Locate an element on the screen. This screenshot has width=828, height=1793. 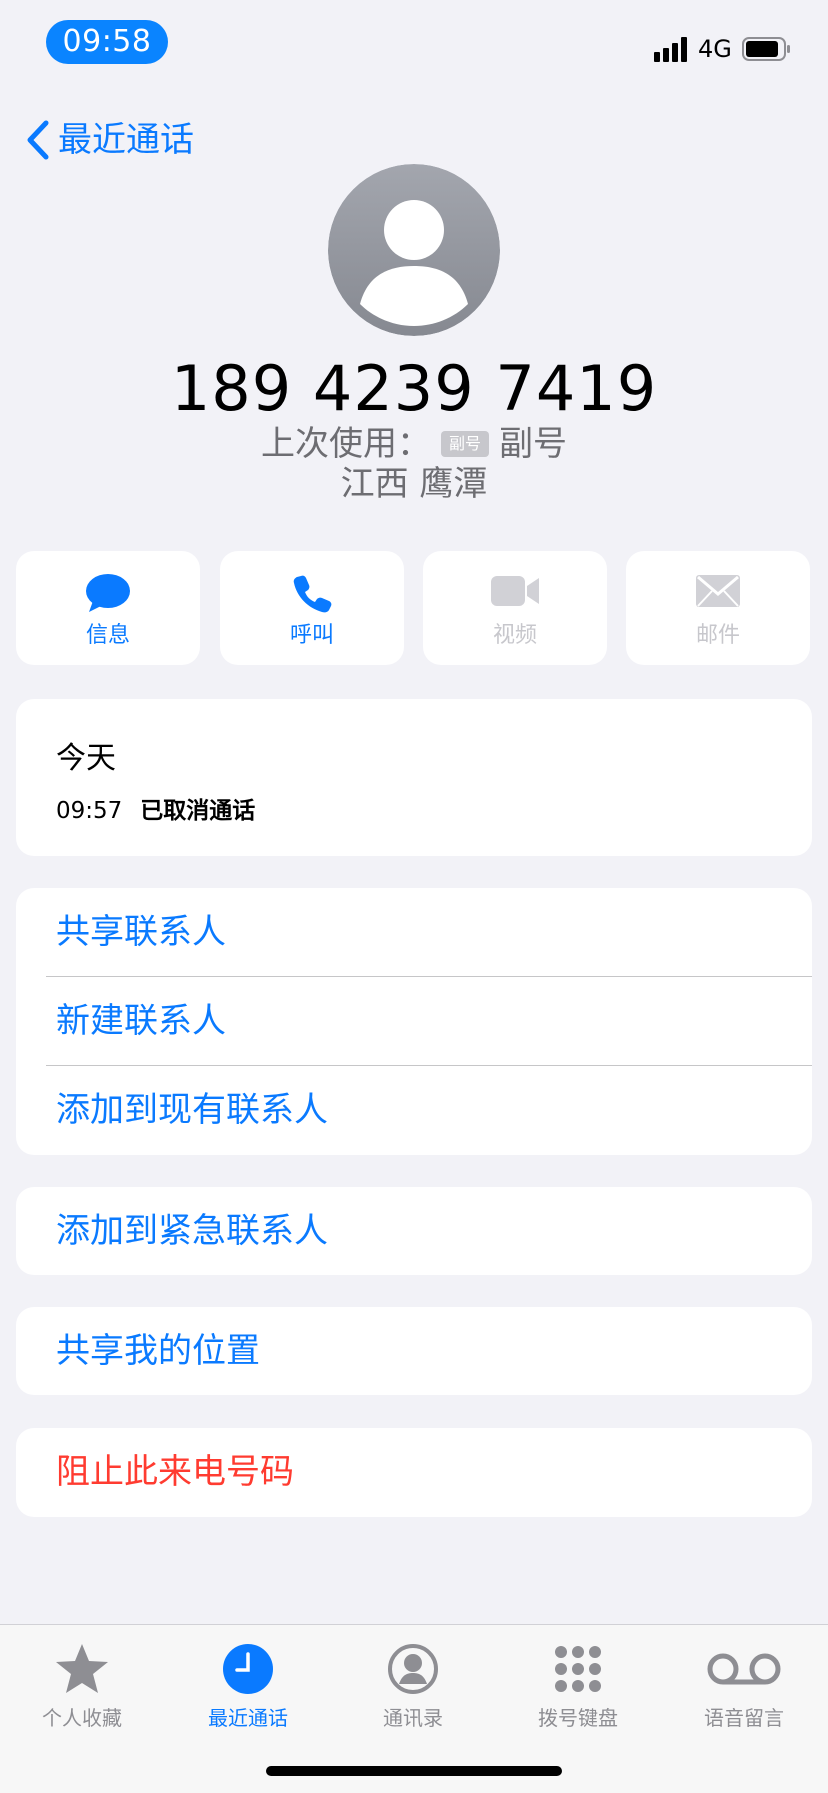
battery-icon is located at coordinates (766, 49).